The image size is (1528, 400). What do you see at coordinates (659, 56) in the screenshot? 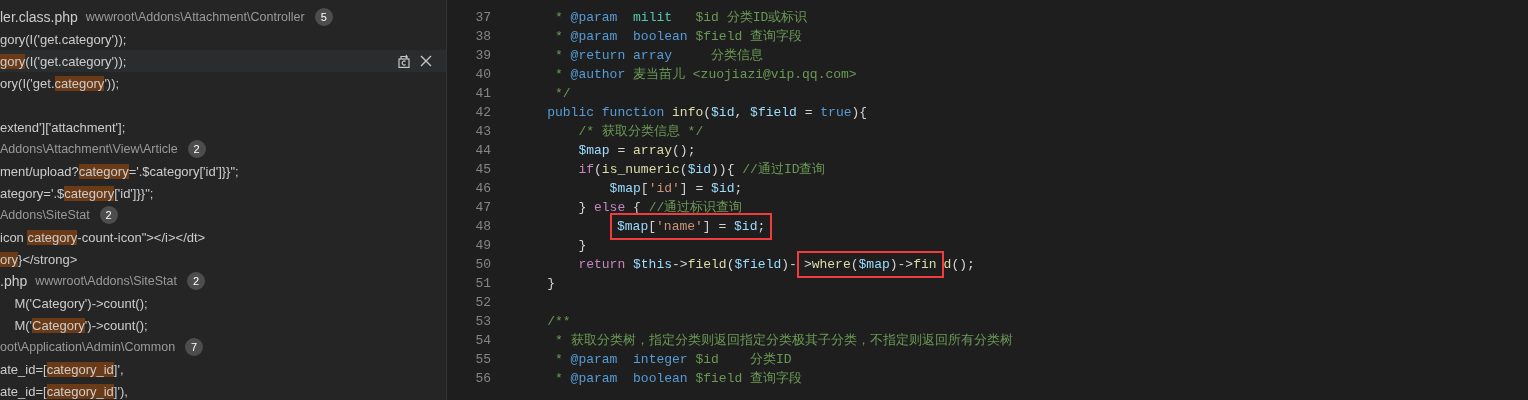
I see `code-line: * @return array 分类信息` at bounding box center [659, 56].